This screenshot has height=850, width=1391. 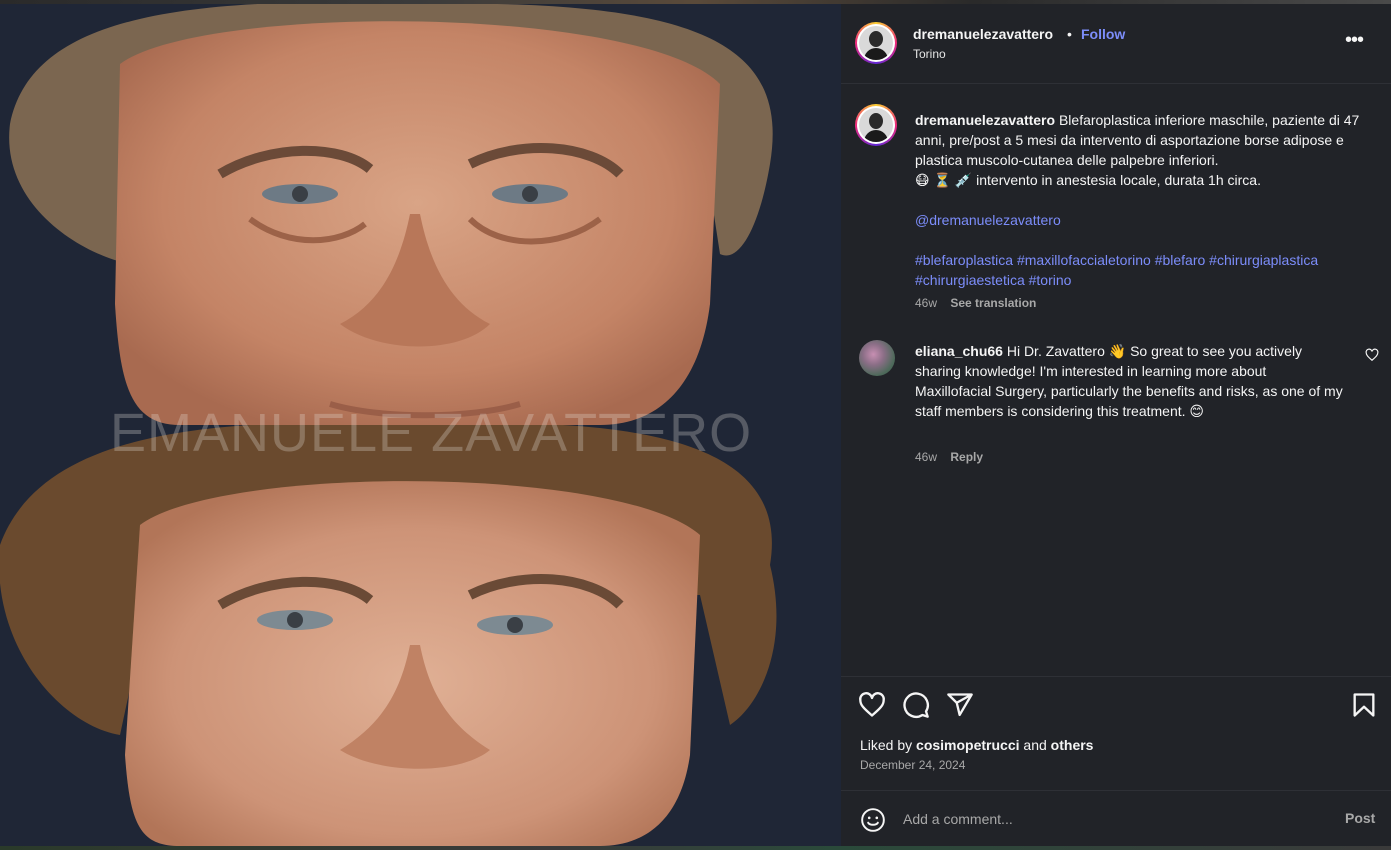 I want to click on likes-summary: Liked by cosimopetrucci and others, so click(x=976, y=745).